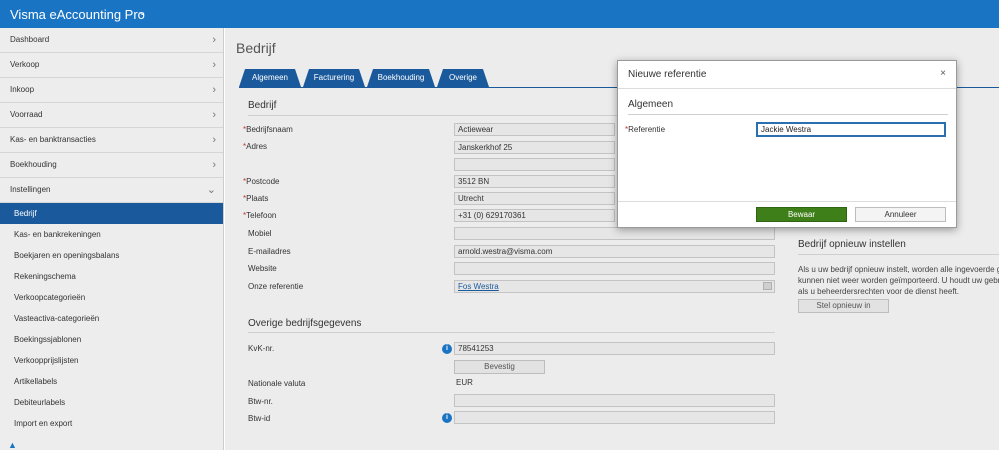 The height and width of the screenshot is (450, 999). What do you see at coordinates (499, 14) in the screenshot?
I see `top-bar: Visma eAccounting Pro ⌄` at bounding box center [499, 14].